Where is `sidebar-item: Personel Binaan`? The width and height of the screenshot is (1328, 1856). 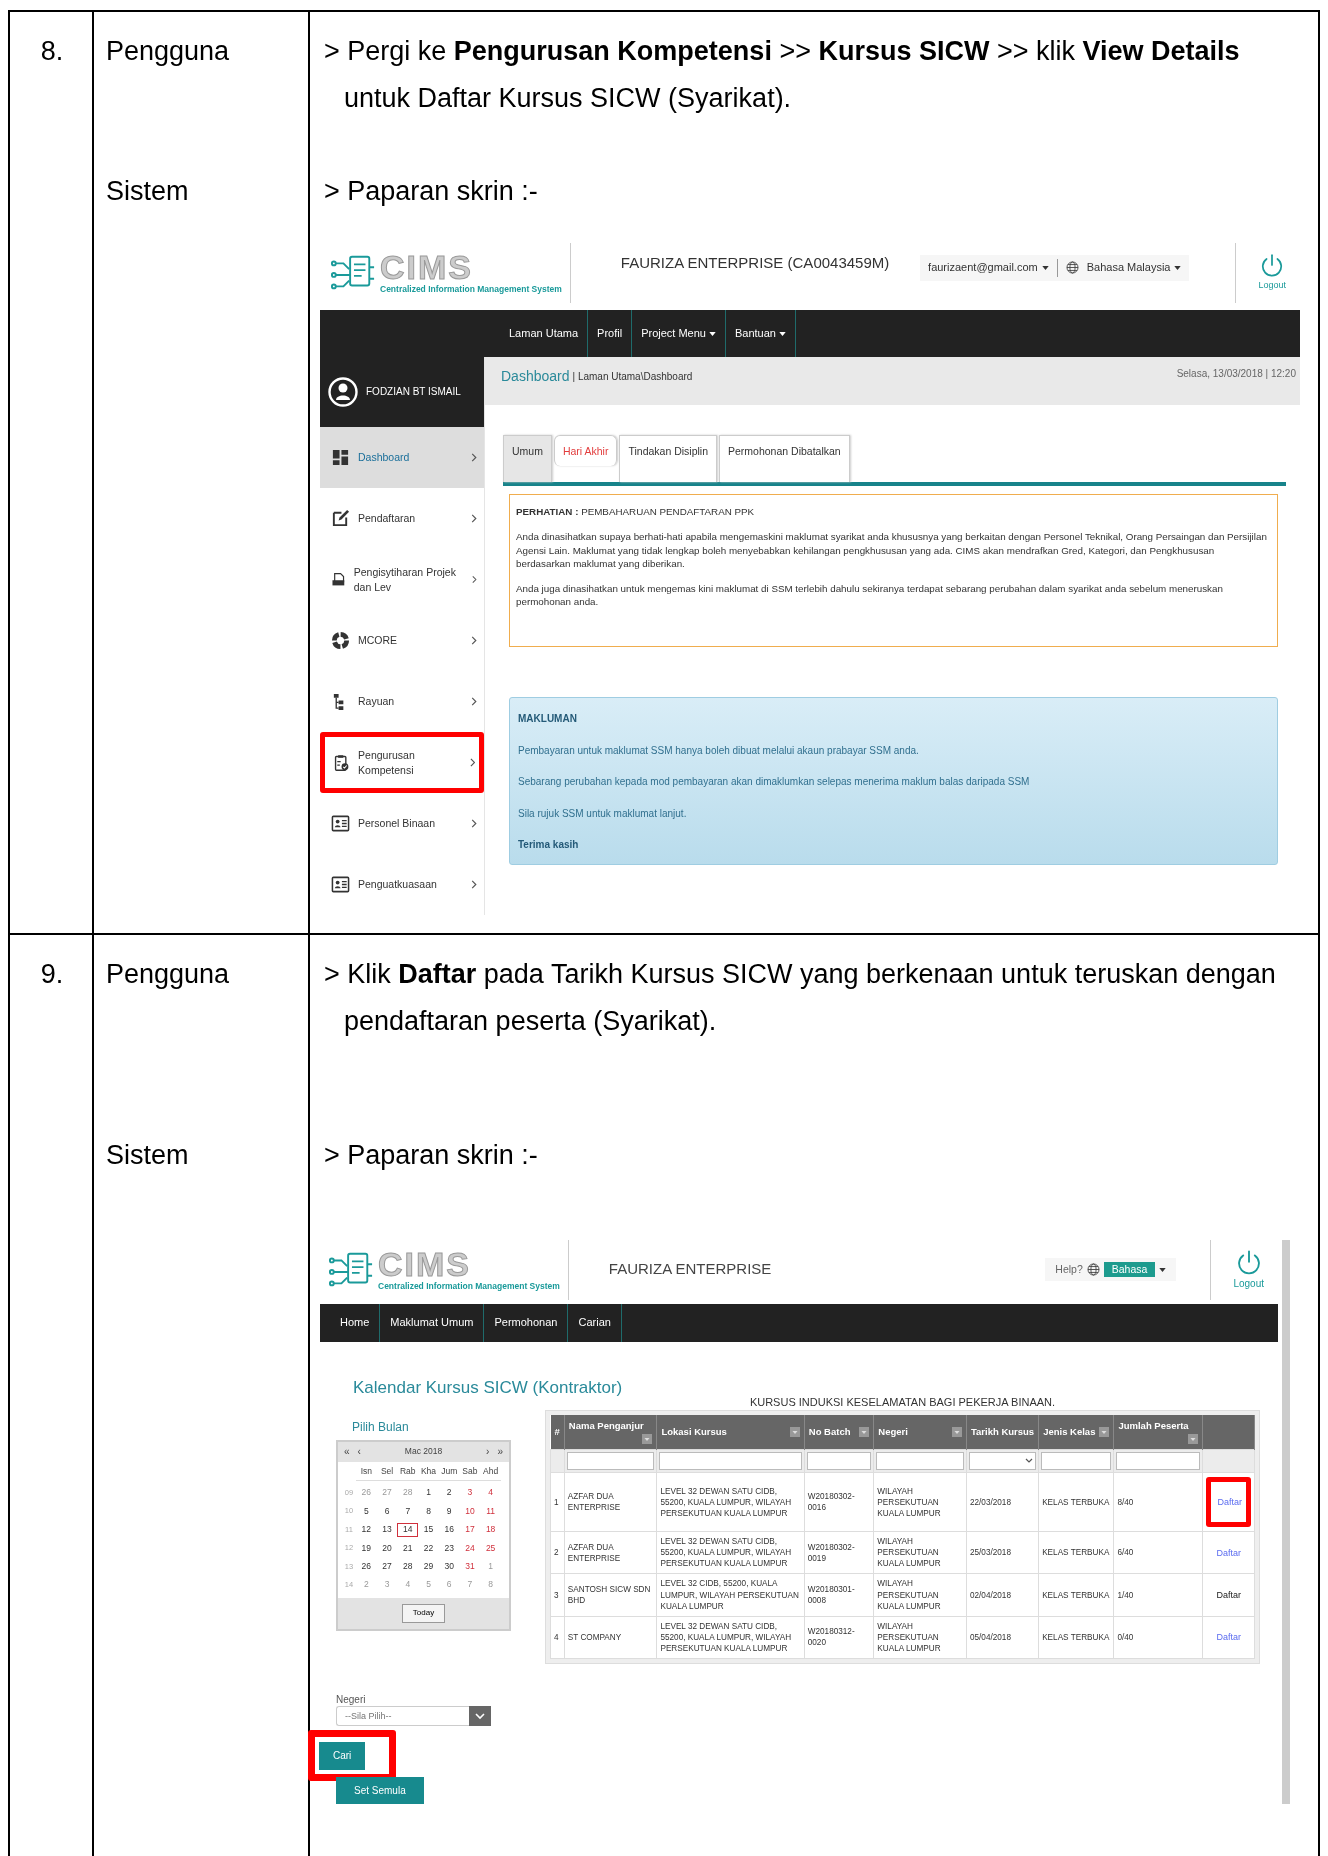
sidebar-item: Personel Binaan is located at coordinates (402, 823).